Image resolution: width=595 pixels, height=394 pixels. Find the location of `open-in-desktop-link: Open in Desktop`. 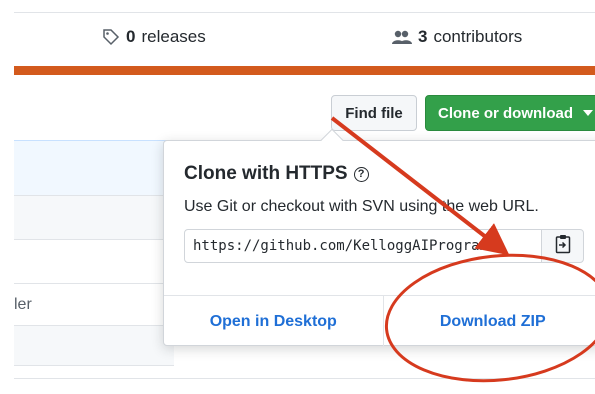

open-in-desktop-link: Open in Desktop is located at coordinates (274, 321).